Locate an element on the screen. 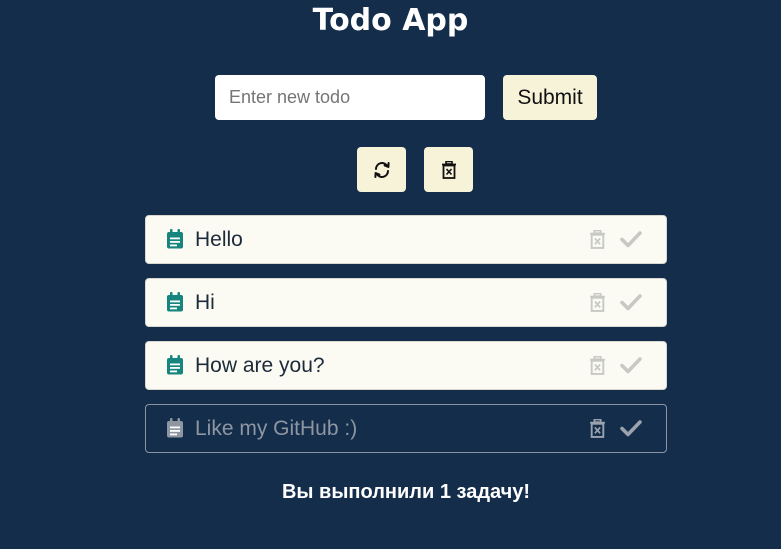 This screenshot has width=781, height=549. todo-text: Hello is located at coordinates (219, 239).